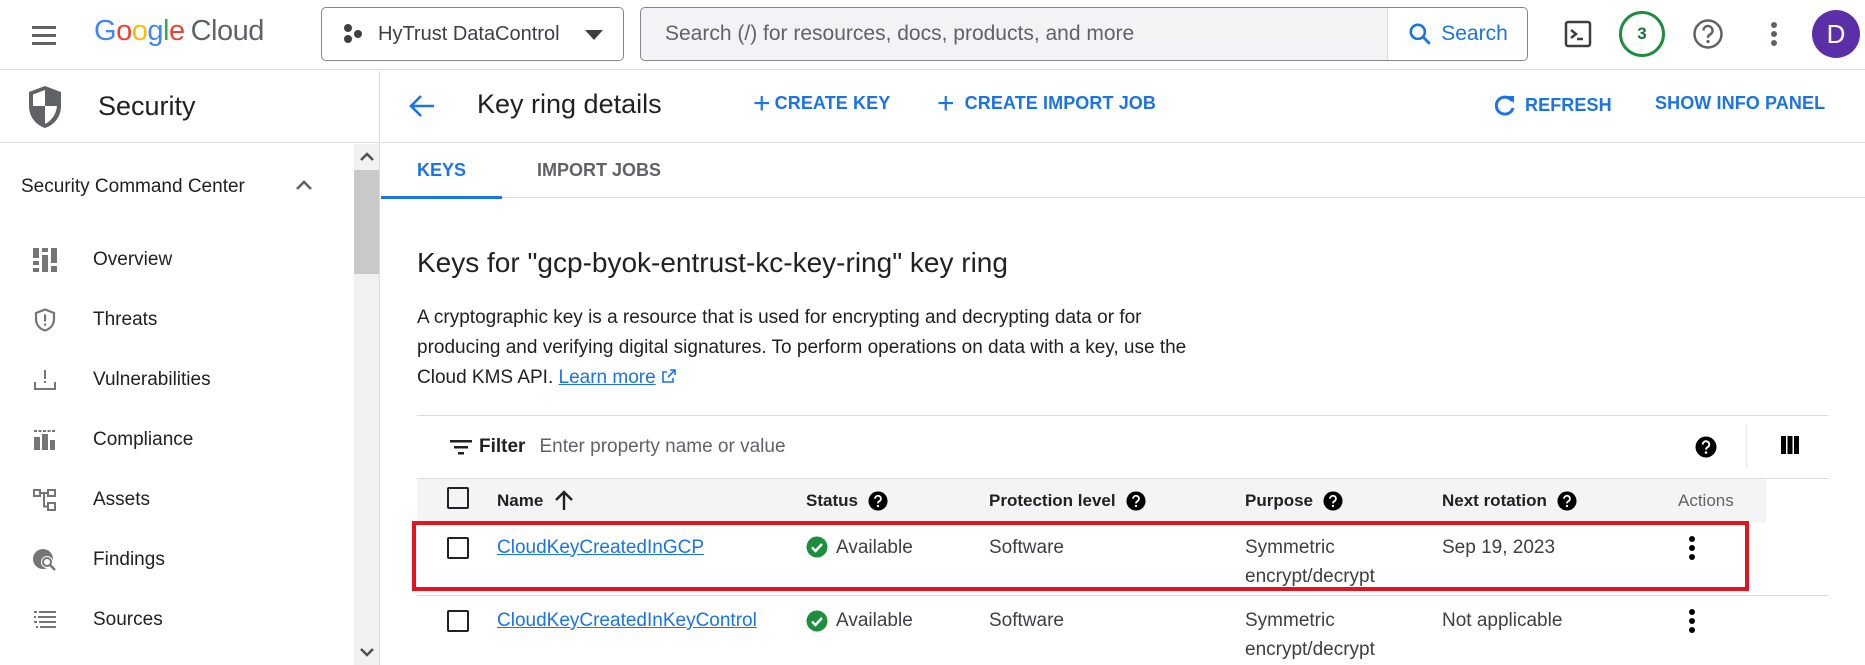  What do you see at coordinates (366, 156) in the screenshot?
I see `scroll-up-button` at bounding box center [366, 156].